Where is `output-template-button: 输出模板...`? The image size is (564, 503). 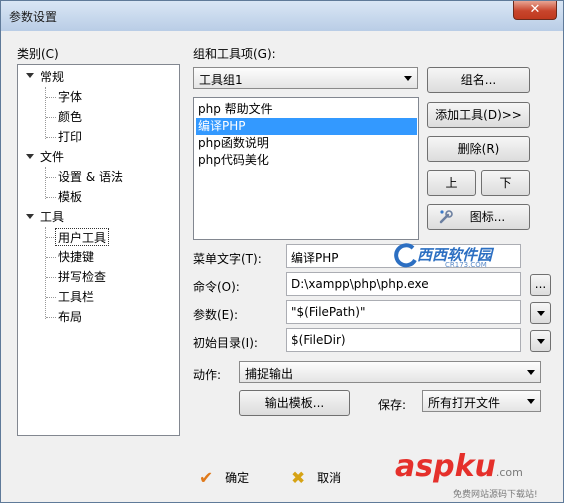 output-template-button: 输出模板... is located at coordinates (294, 403).